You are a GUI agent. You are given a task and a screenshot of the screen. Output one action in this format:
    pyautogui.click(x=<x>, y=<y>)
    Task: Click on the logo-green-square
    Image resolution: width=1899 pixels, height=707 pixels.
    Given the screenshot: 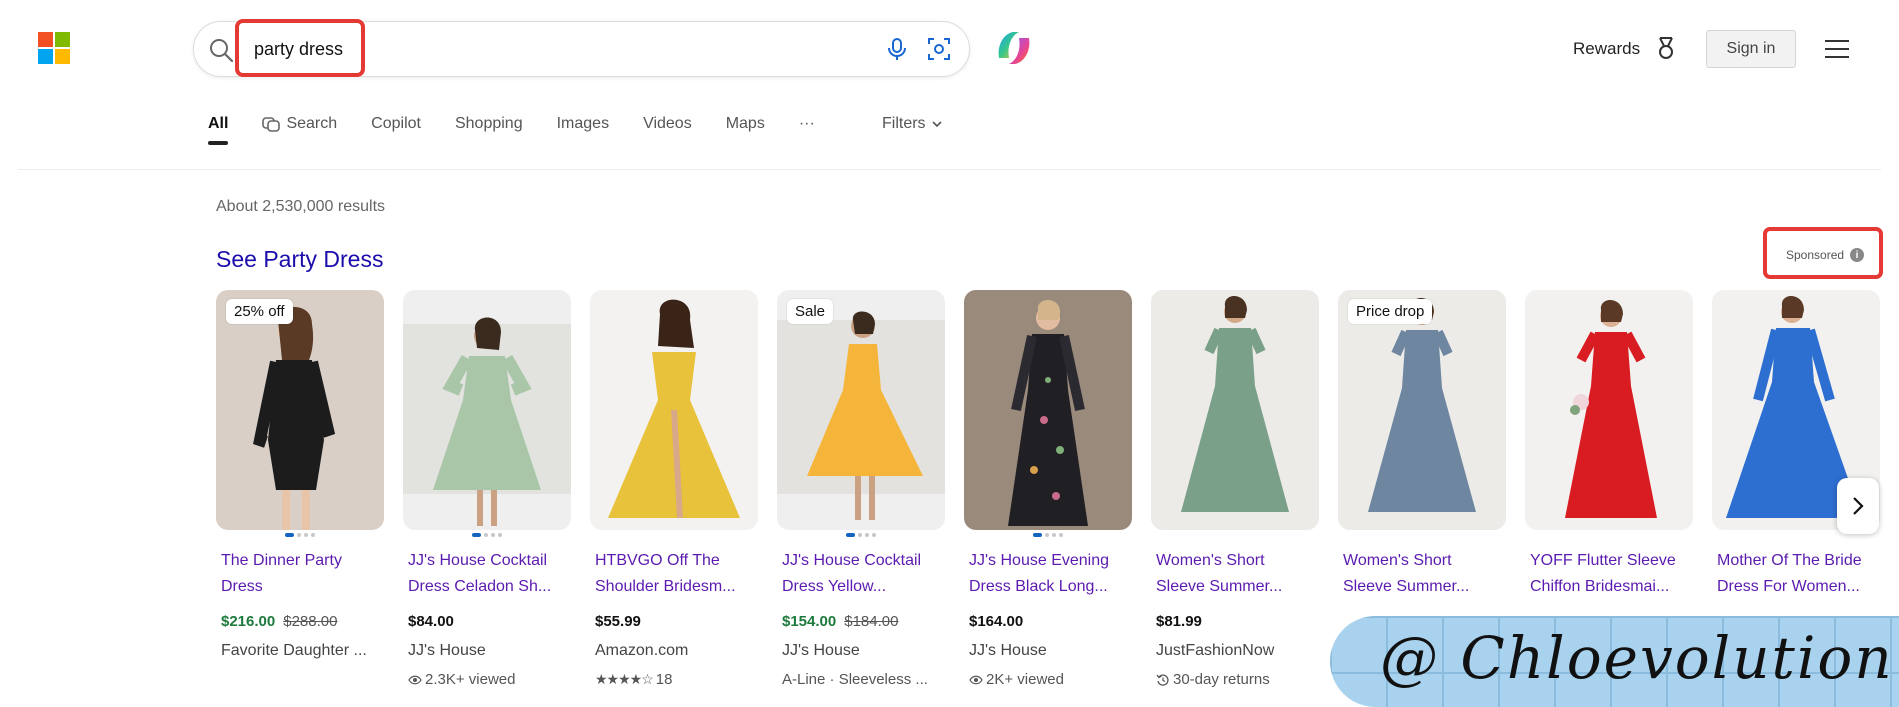 What is the action you would take?
    pyautogui.click(x=62, y=39)
    